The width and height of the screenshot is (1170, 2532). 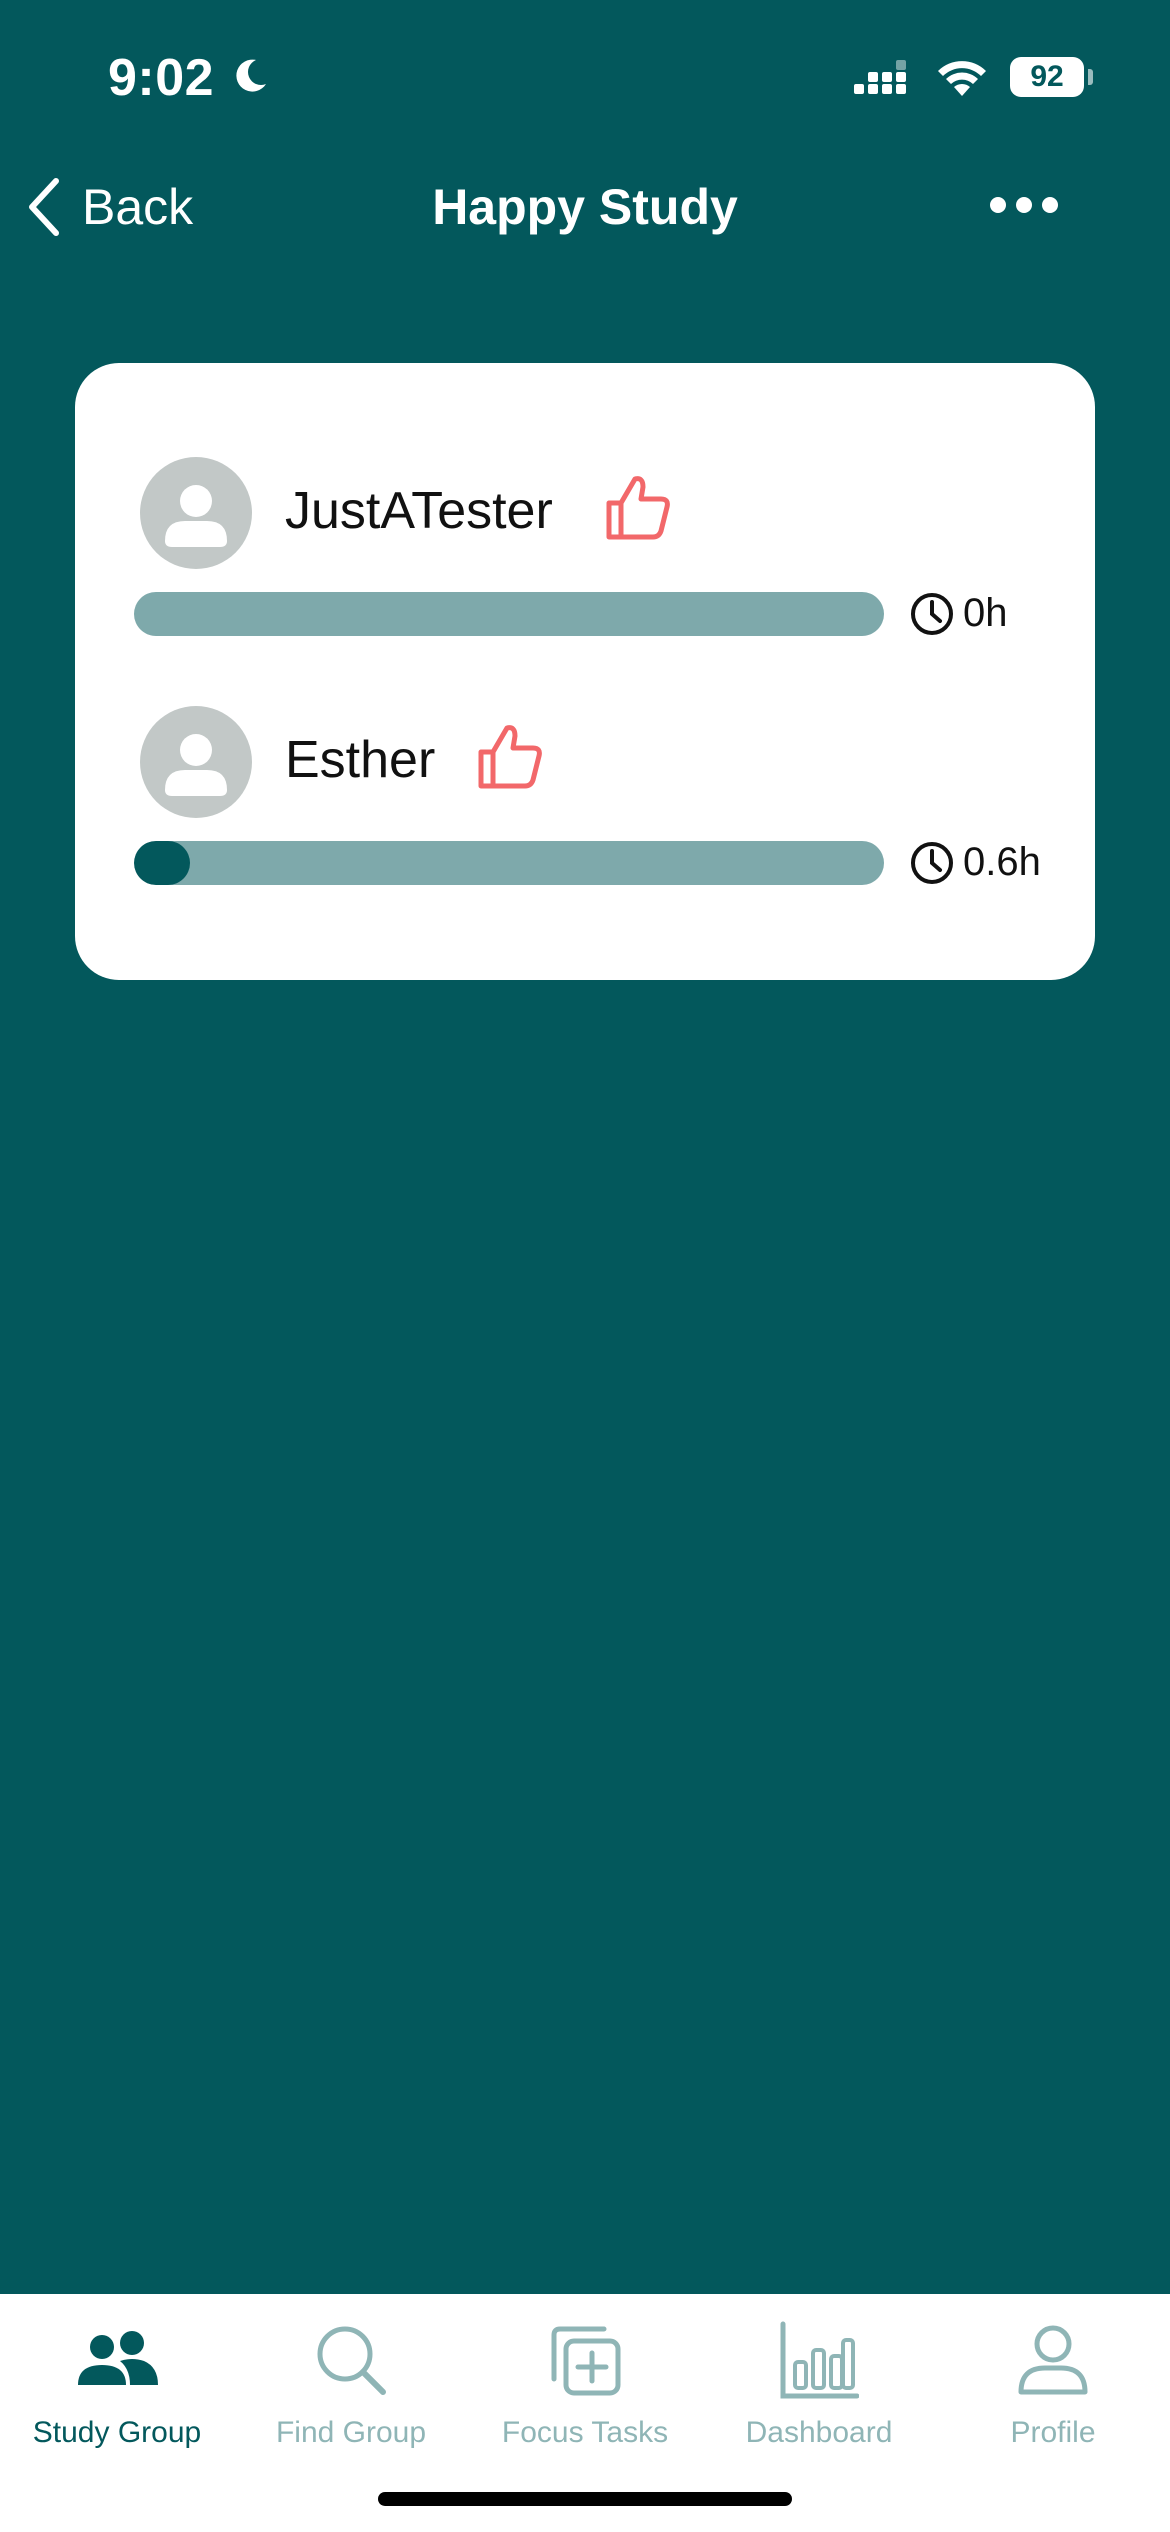 I want to click on tab-focus-tasks: Focus Tasks, so click(x=585, y=2387).